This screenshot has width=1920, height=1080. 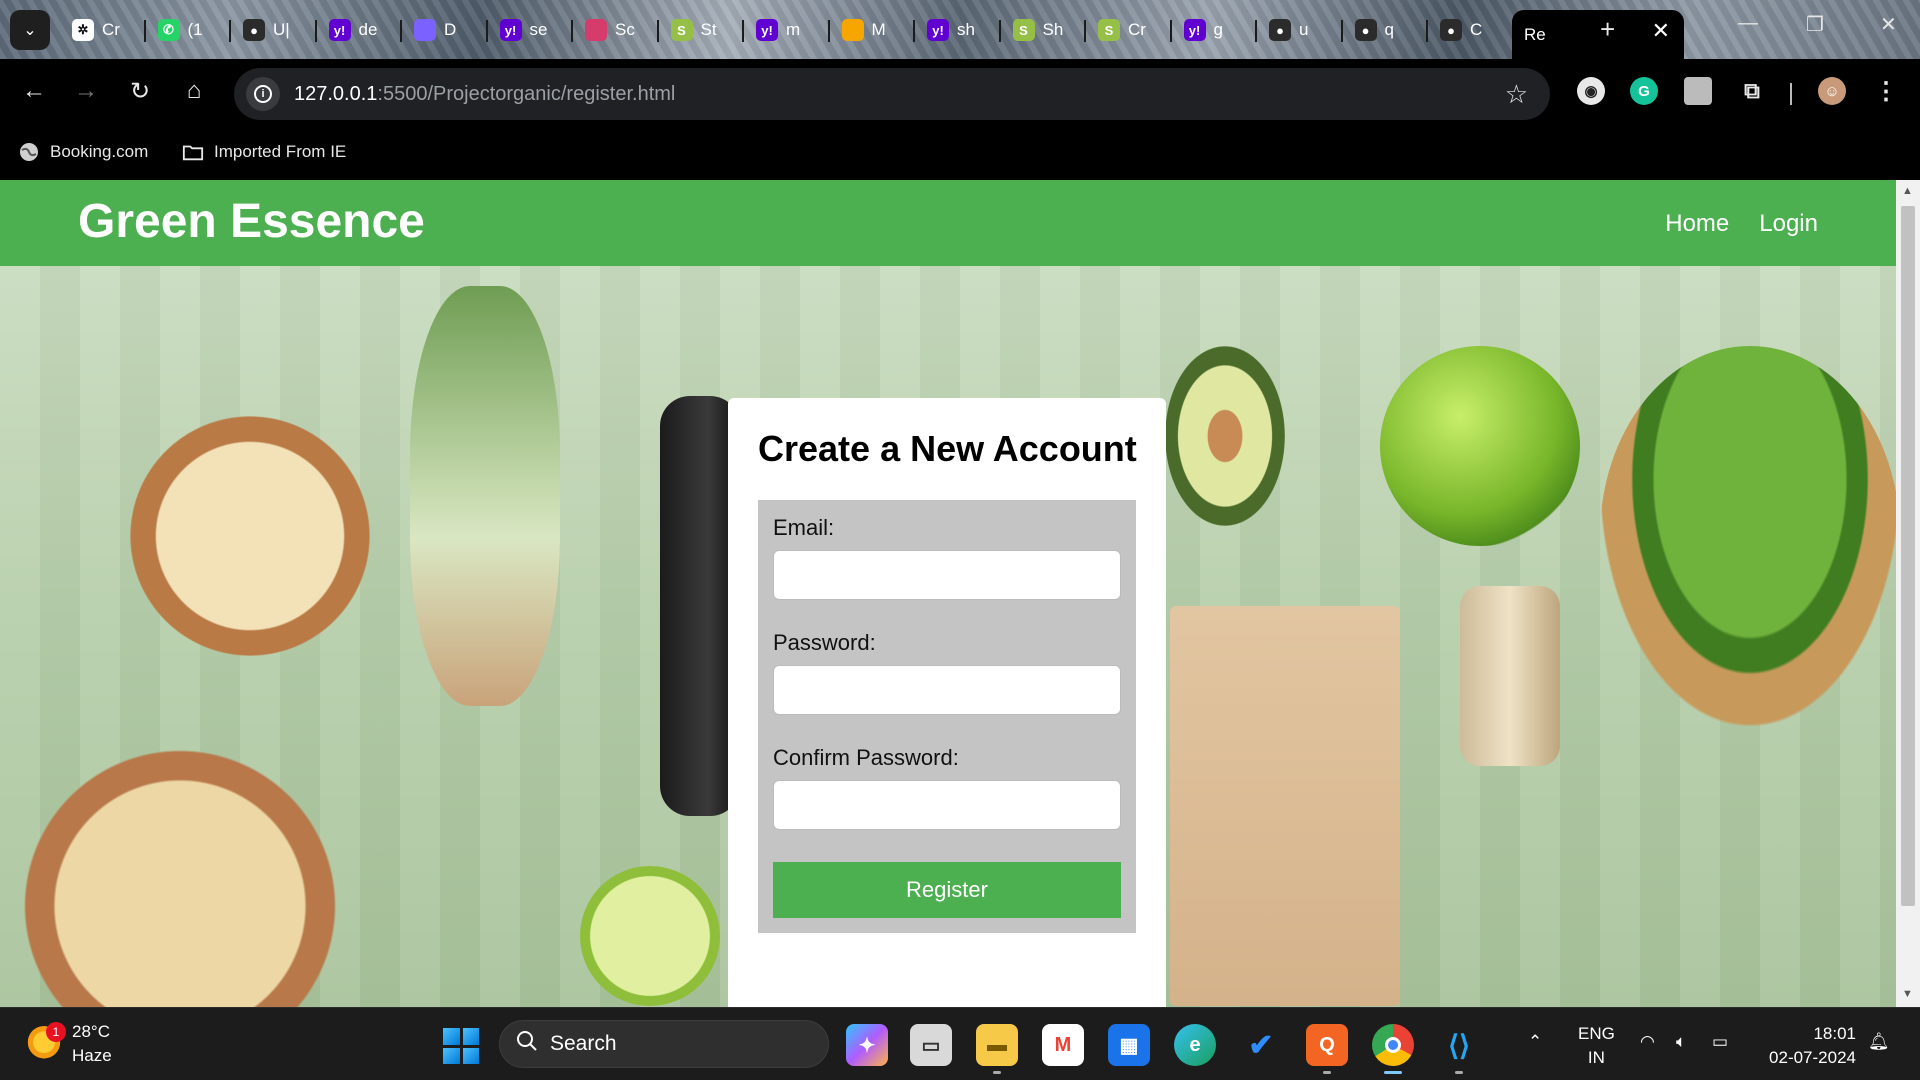 I want to click on browser-tab: D, so click(x=445, y=30).